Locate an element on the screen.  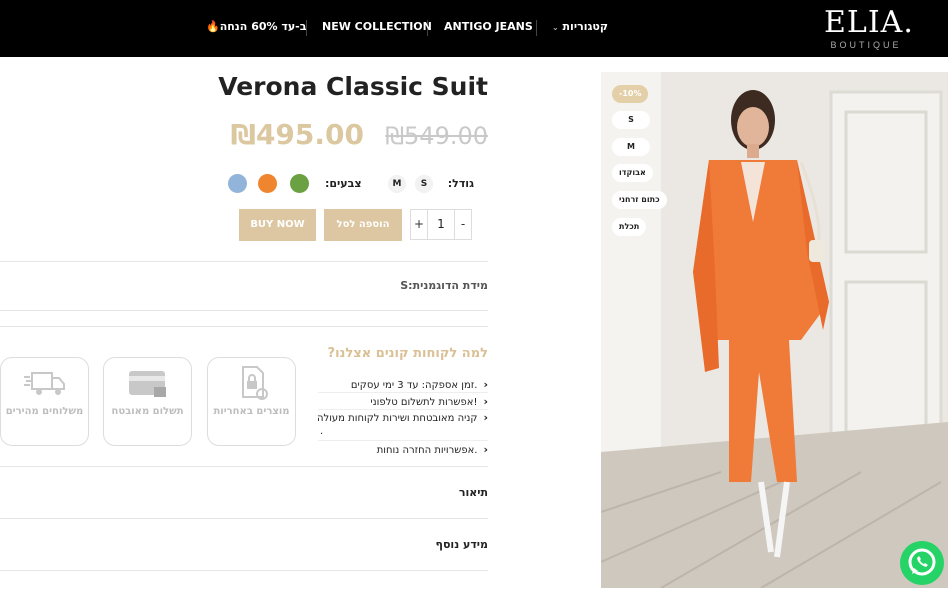
size-label: גודל: is located at coordinates (460, 183).